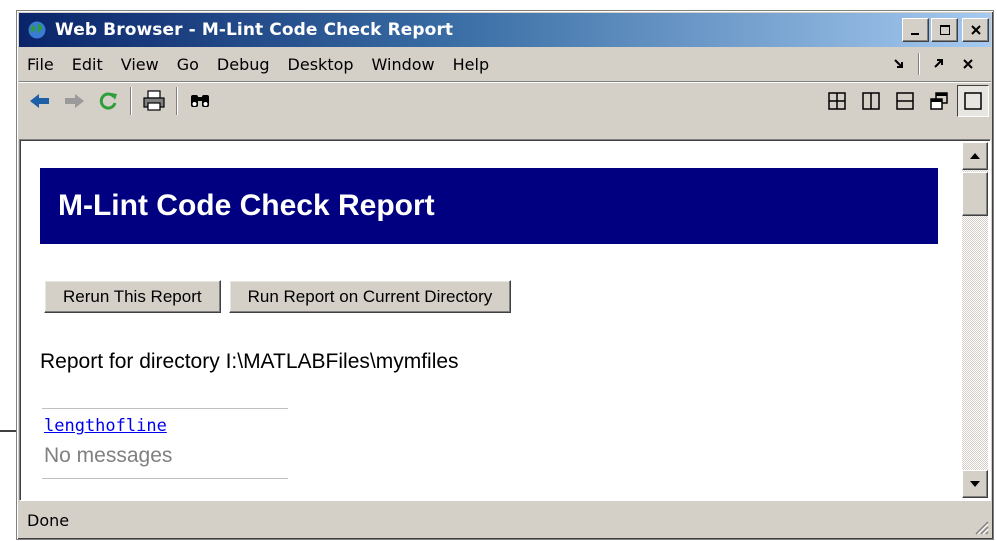 The image size is (997, 541). I want to click on menu-separator, so click(918, 64).